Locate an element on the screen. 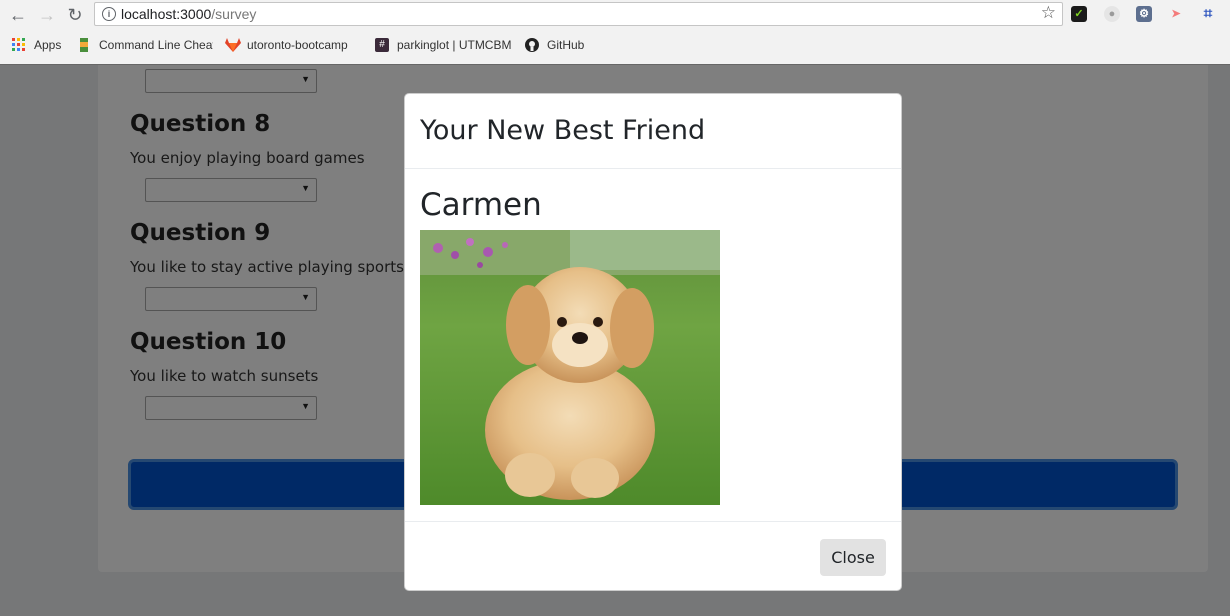 The height and width of the screenshot is (616, 1230). extension-check-icon: ✓ is located at coordinates (1079, 14).